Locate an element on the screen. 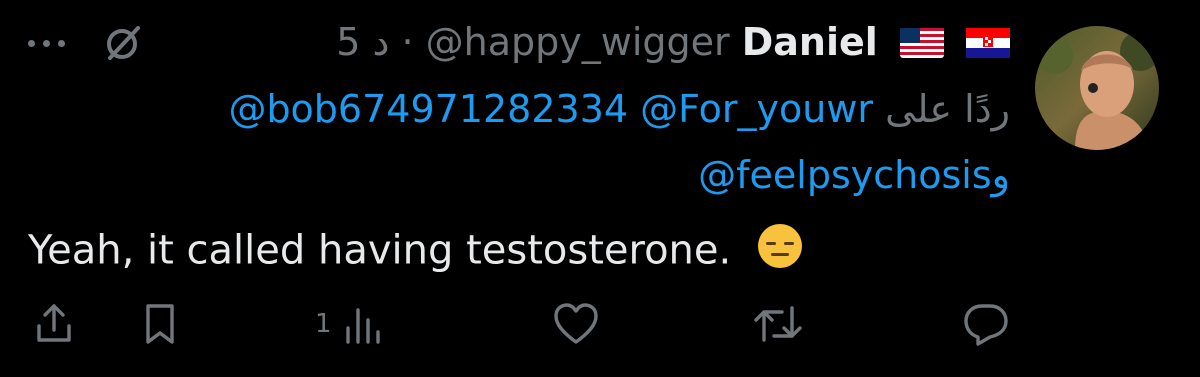 This screenshot has width=1200, height=377. expressionless-face-emoji is located at coordinates (780, 252).